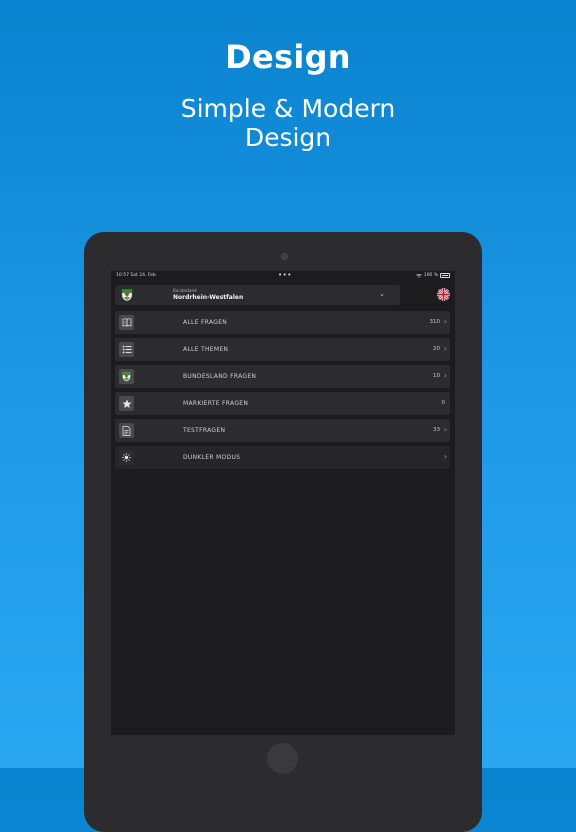  Describe the element at coordinates (443, 403) in the screenshot. I see `menu-item-count: 0` at that location.